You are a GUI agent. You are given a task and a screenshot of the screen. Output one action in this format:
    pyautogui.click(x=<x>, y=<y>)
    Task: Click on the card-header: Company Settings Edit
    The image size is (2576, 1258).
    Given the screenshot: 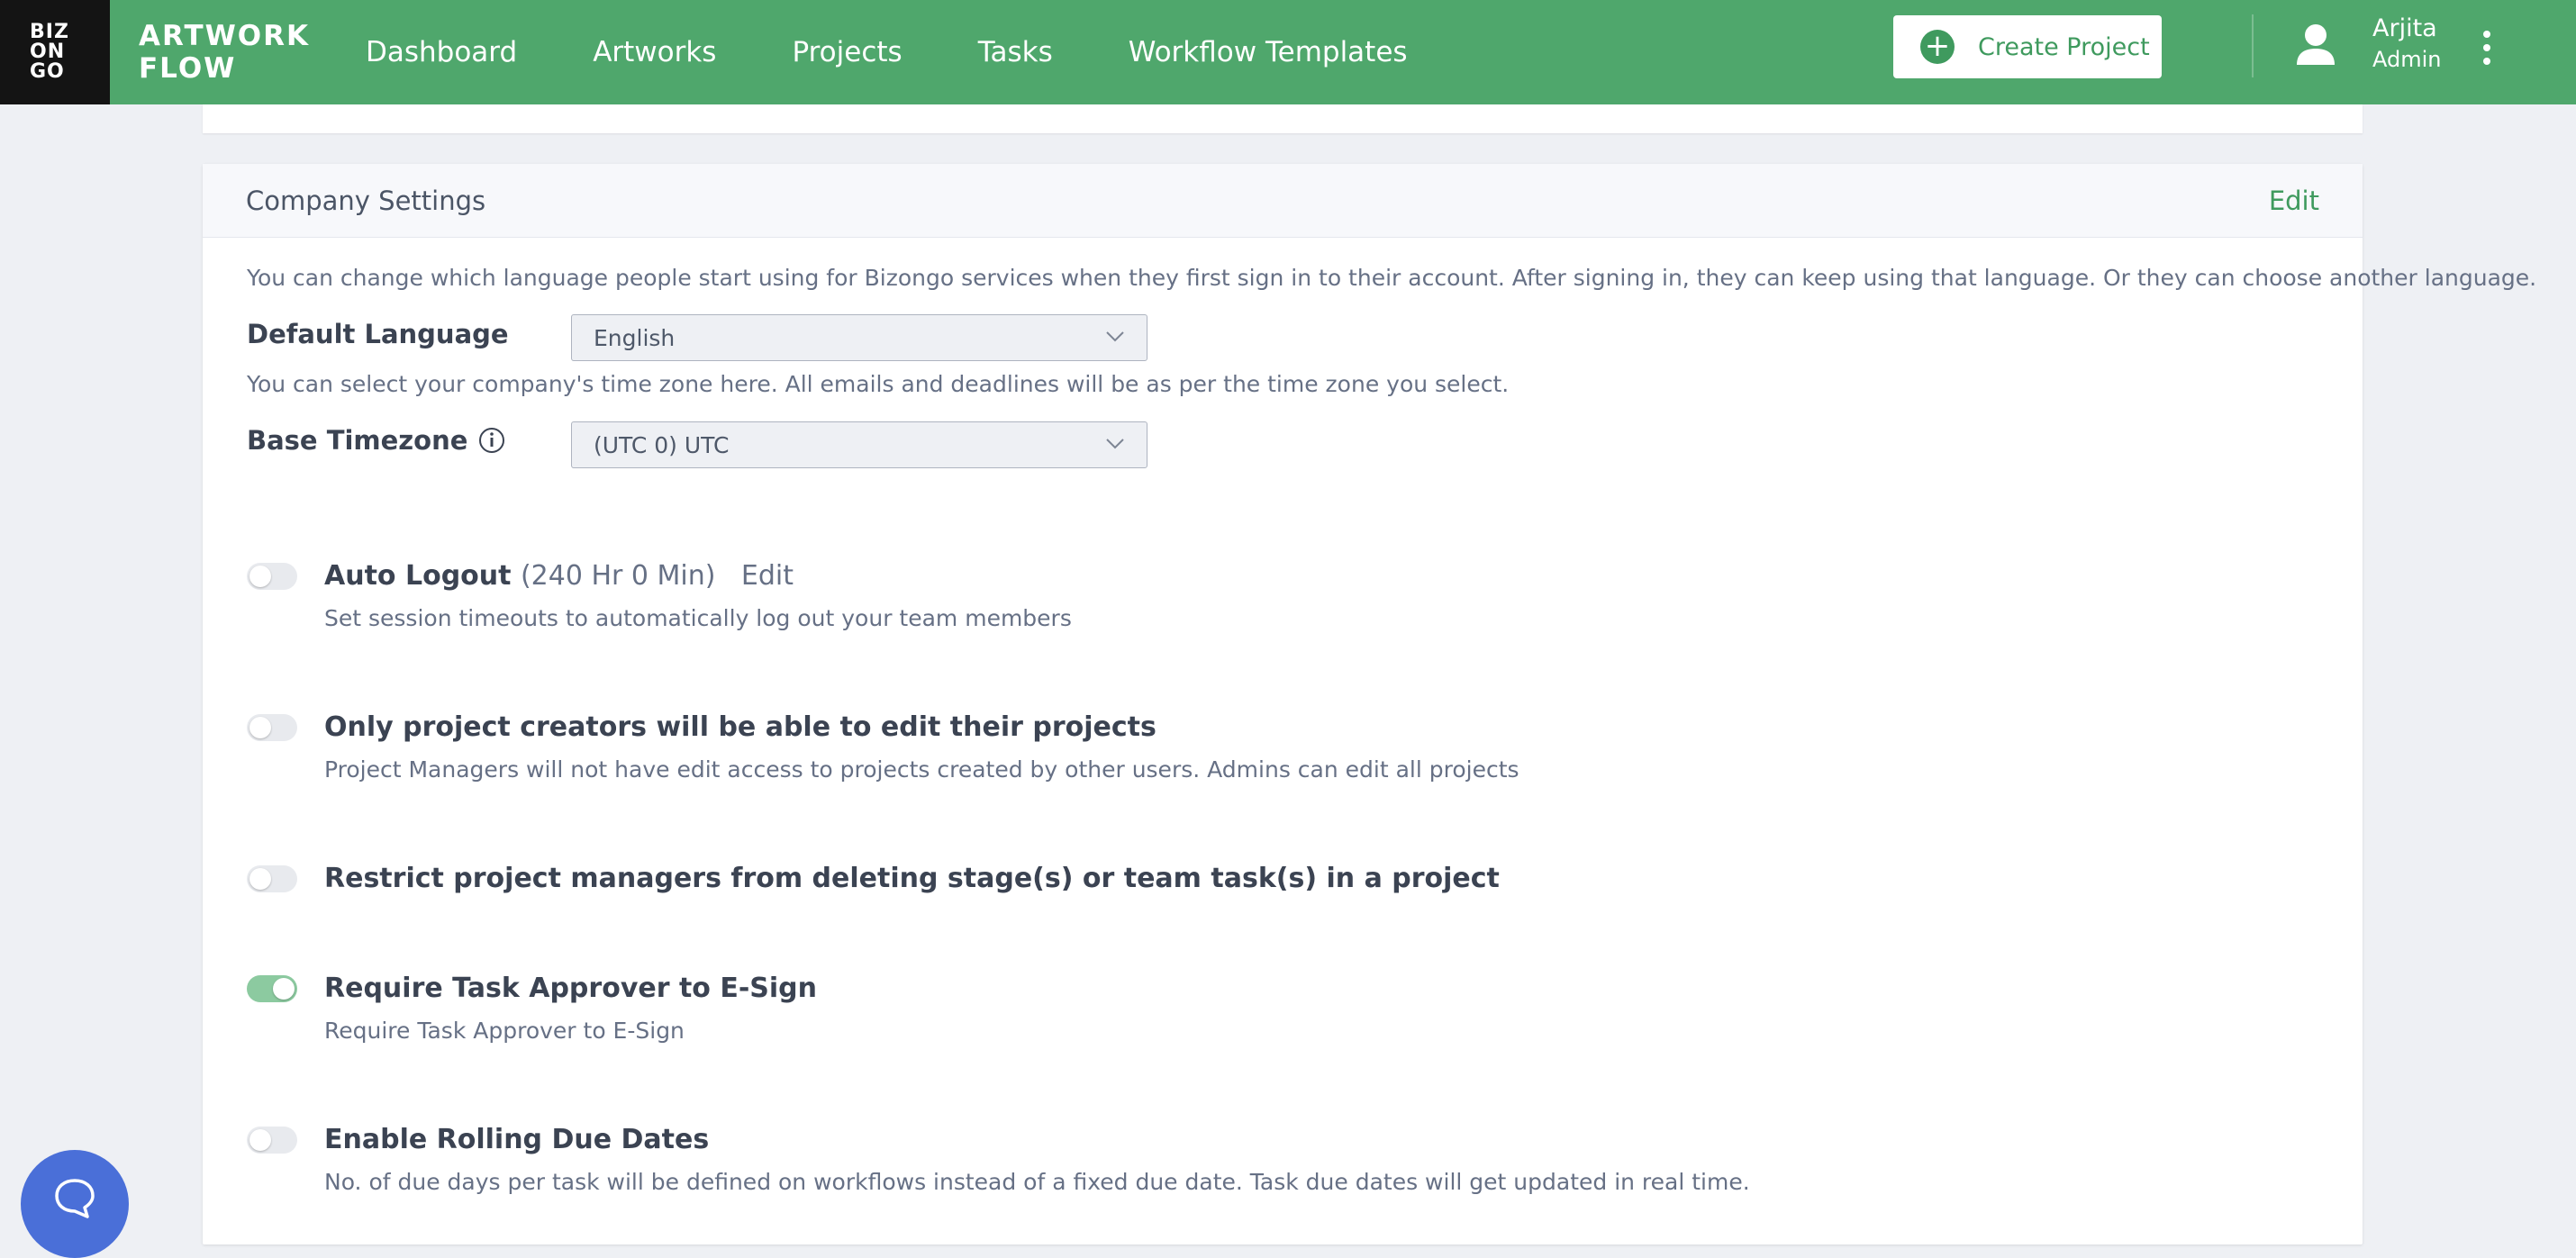 What is the action you would take?
    pyautogui.click(x=1283, y=201)
    